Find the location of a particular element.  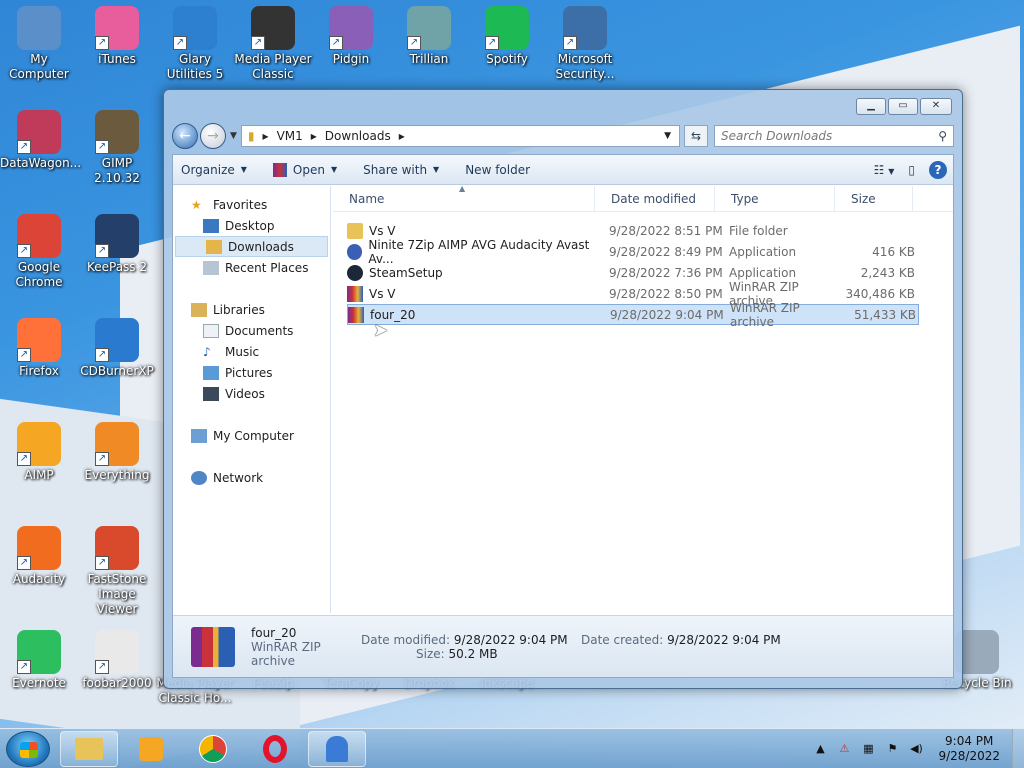

nav-videos: Videos is located at coordinates (251, 393).